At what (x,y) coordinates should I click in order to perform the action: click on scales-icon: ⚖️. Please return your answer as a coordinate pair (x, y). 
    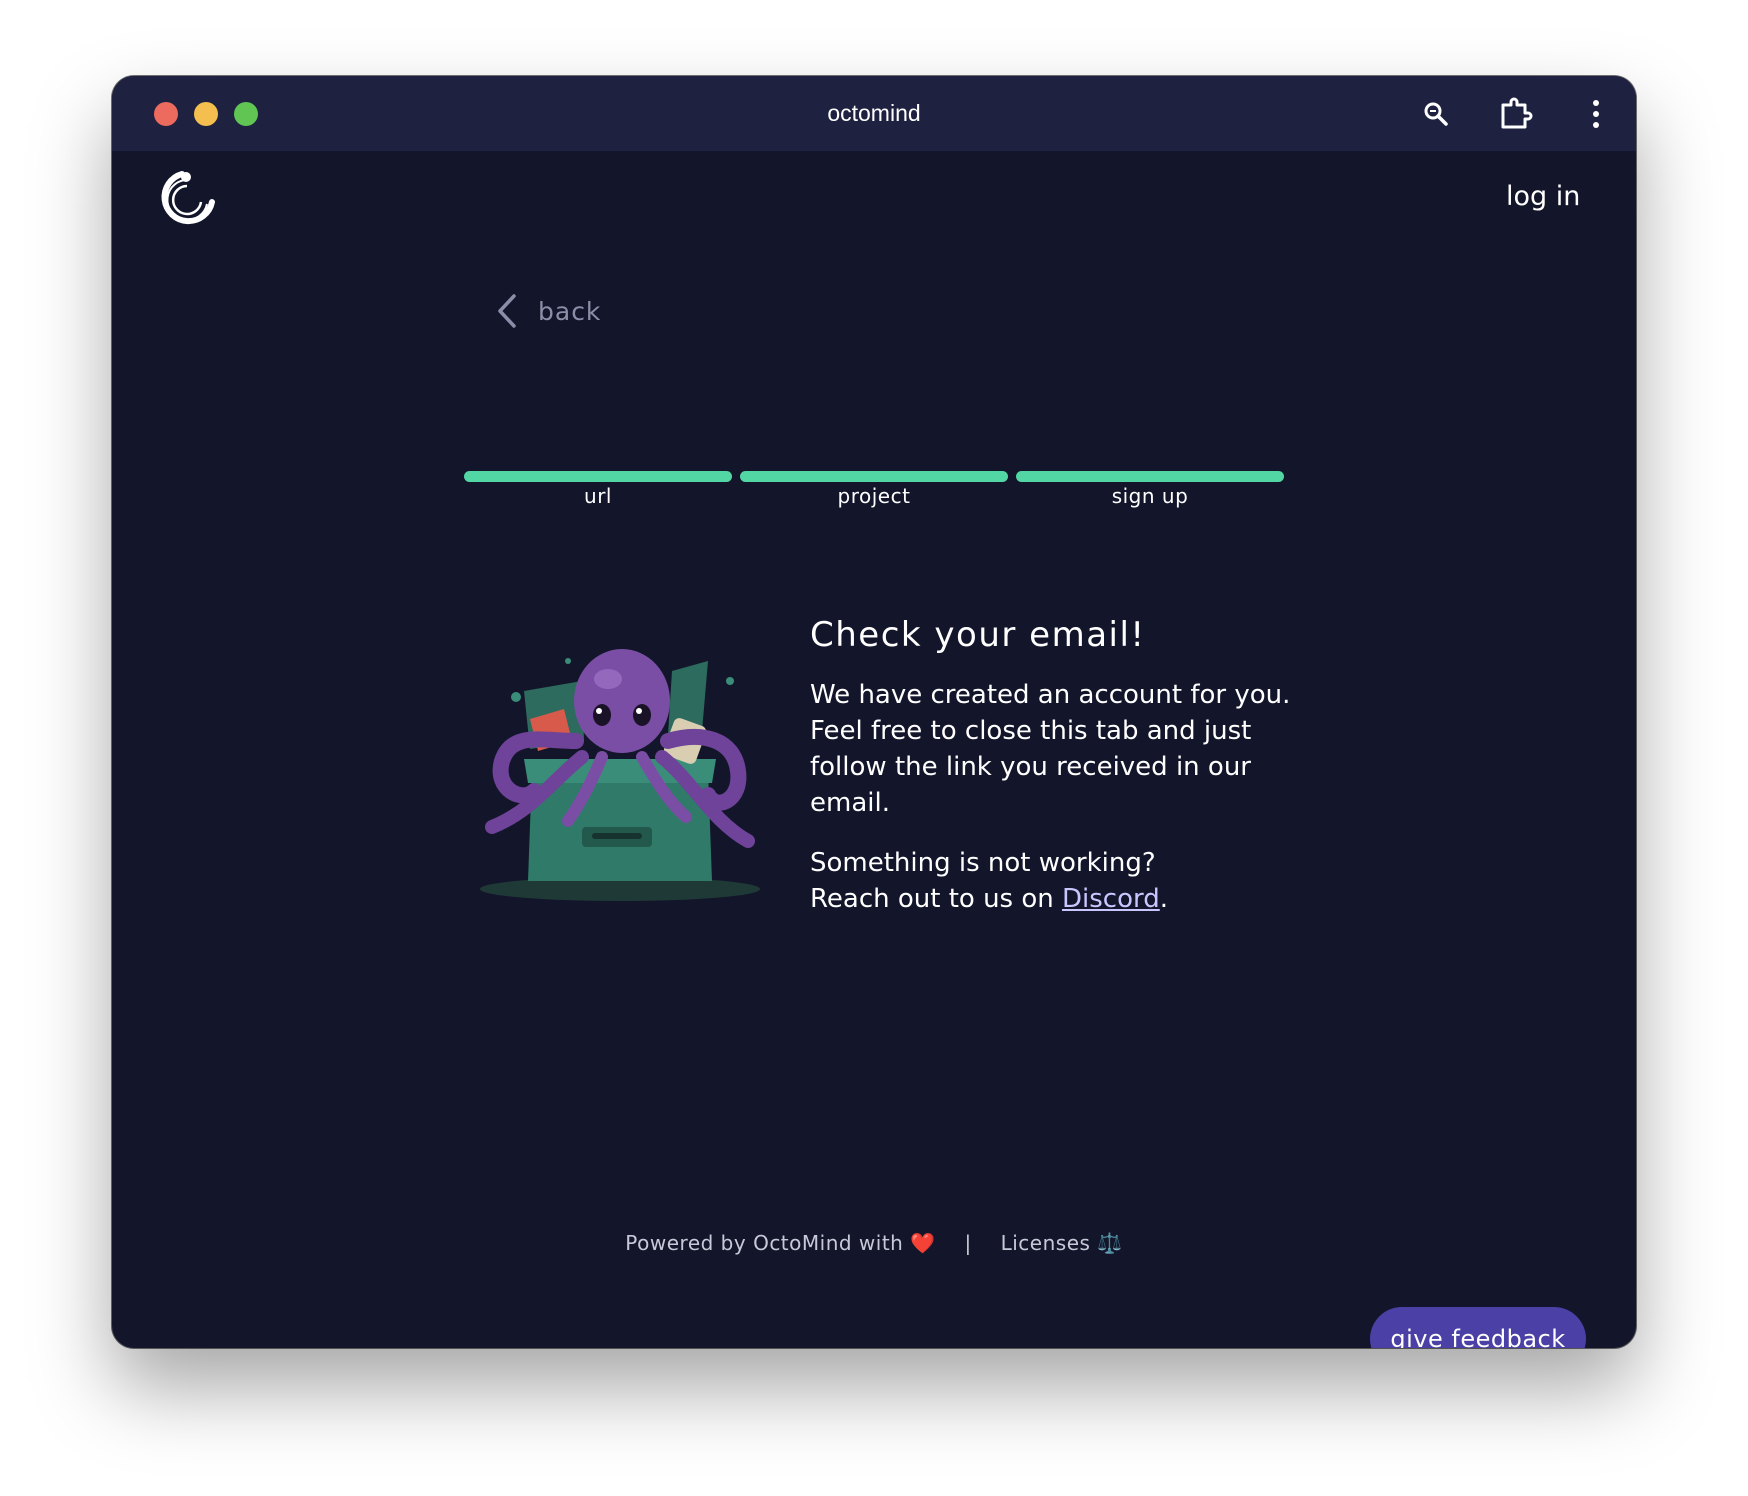
    Looking at the image, I should click on (1110, 1243).